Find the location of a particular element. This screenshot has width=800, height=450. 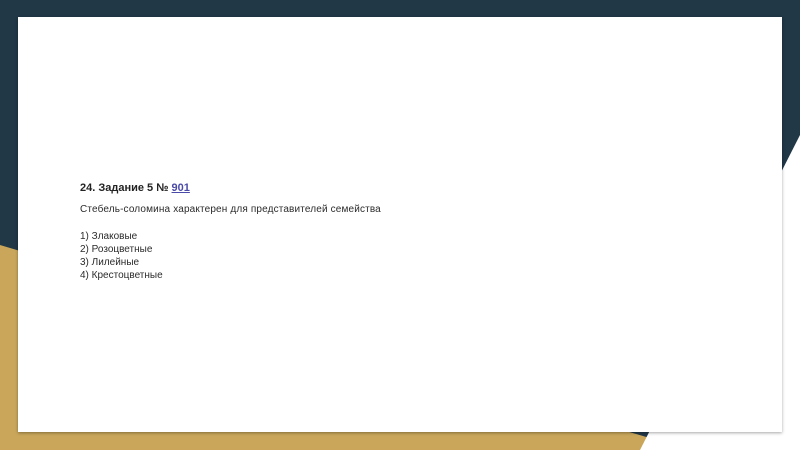

task-heading-prefix: 24. Задание 5 № is located at coordinates (126, 188).